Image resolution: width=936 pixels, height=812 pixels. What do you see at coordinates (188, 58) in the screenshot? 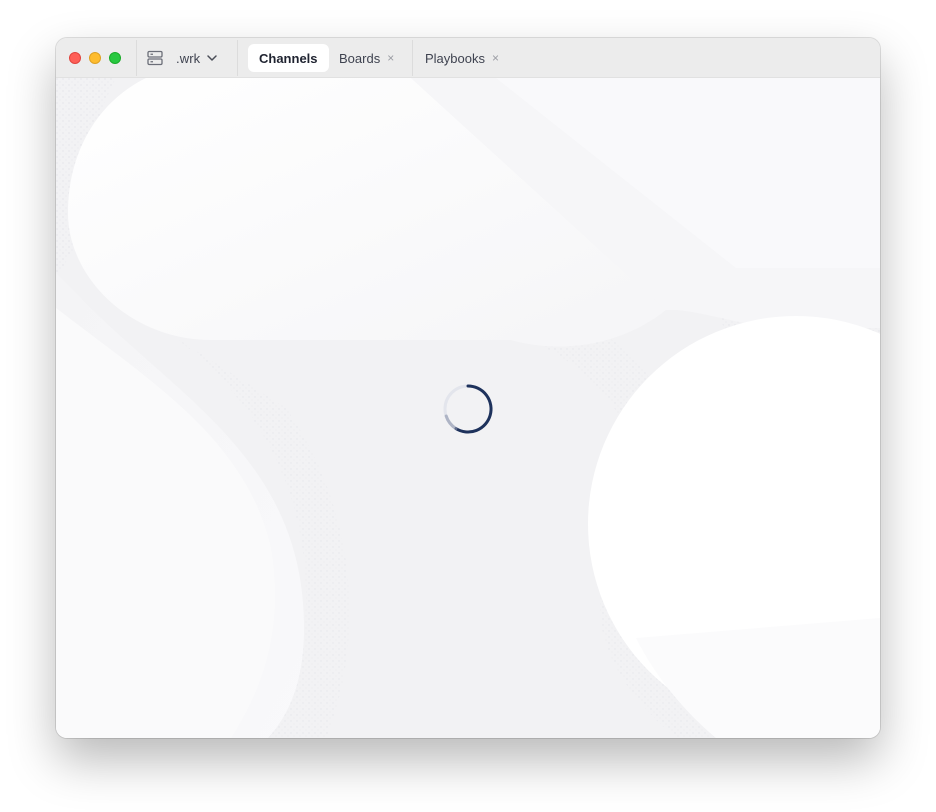
I see `server-name: .wrk` at bounding box center [188, 58].